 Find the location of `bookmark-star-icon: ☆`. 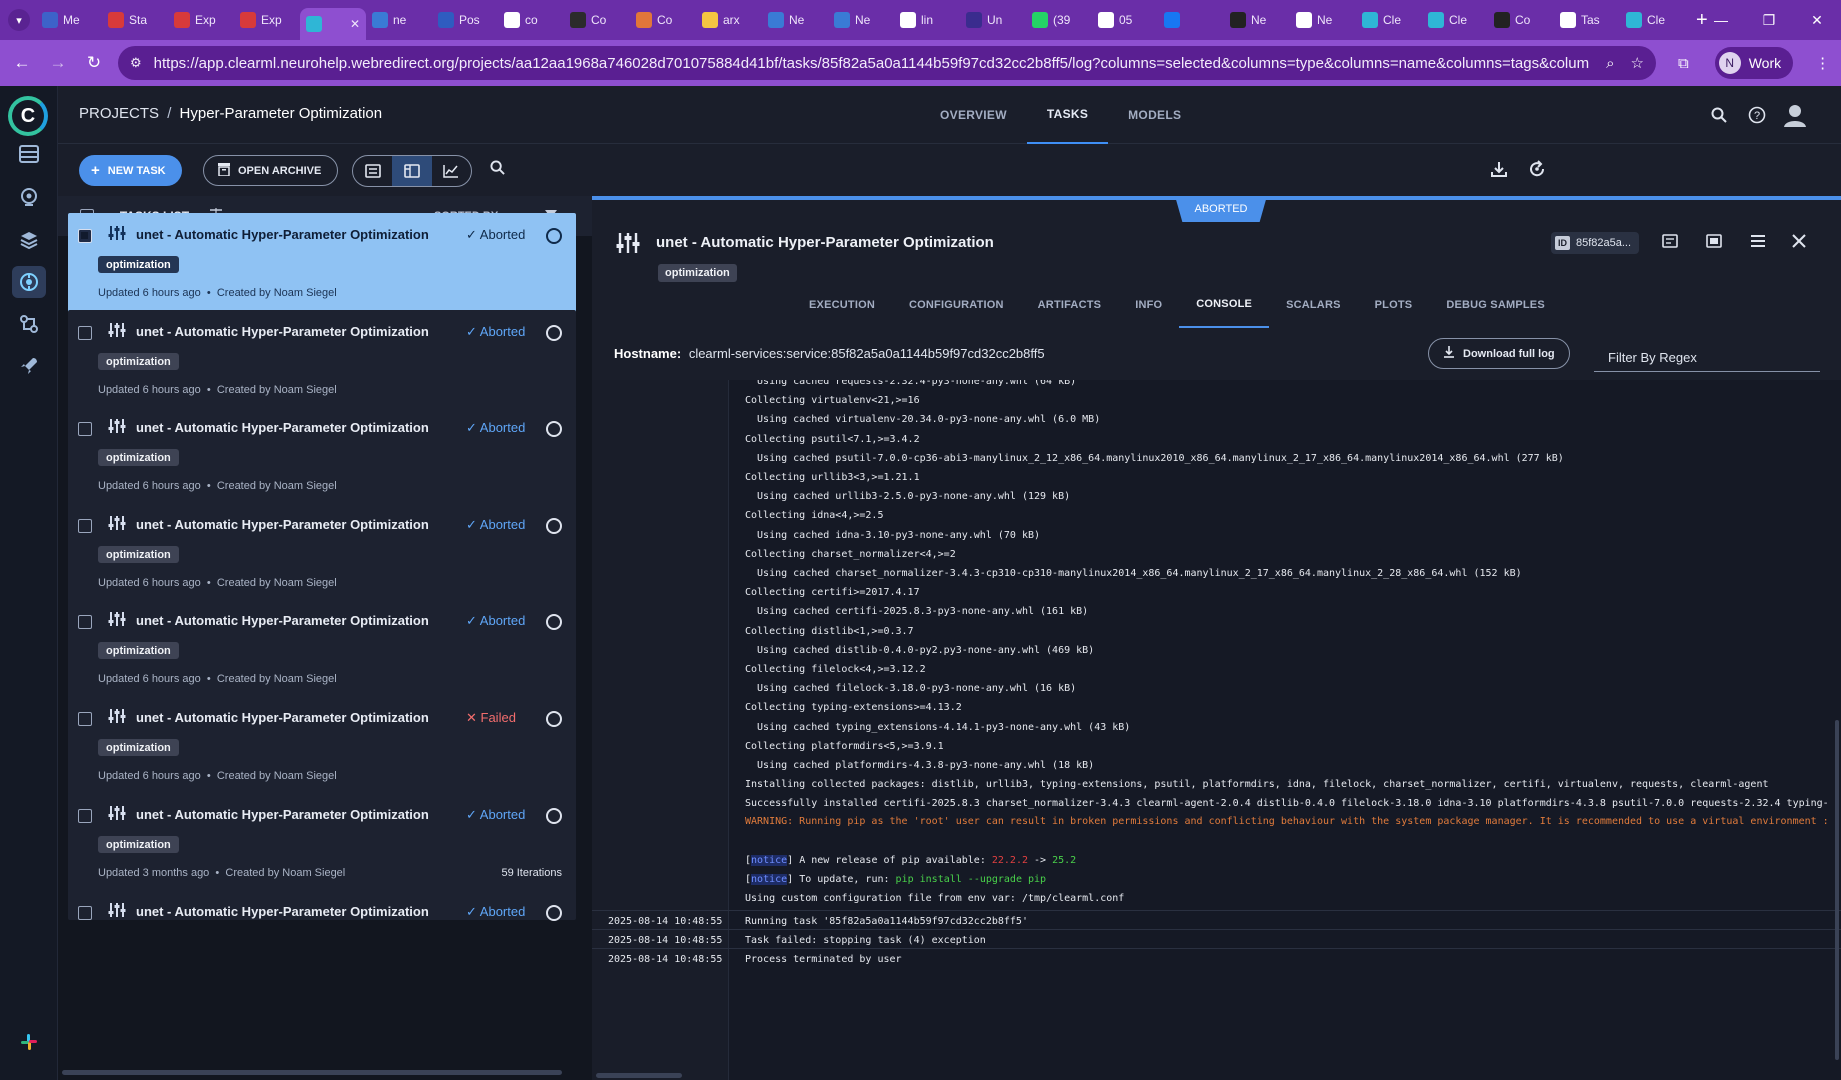

bookmark-star-icon: ☆ is located at coordinates (1637, 63).